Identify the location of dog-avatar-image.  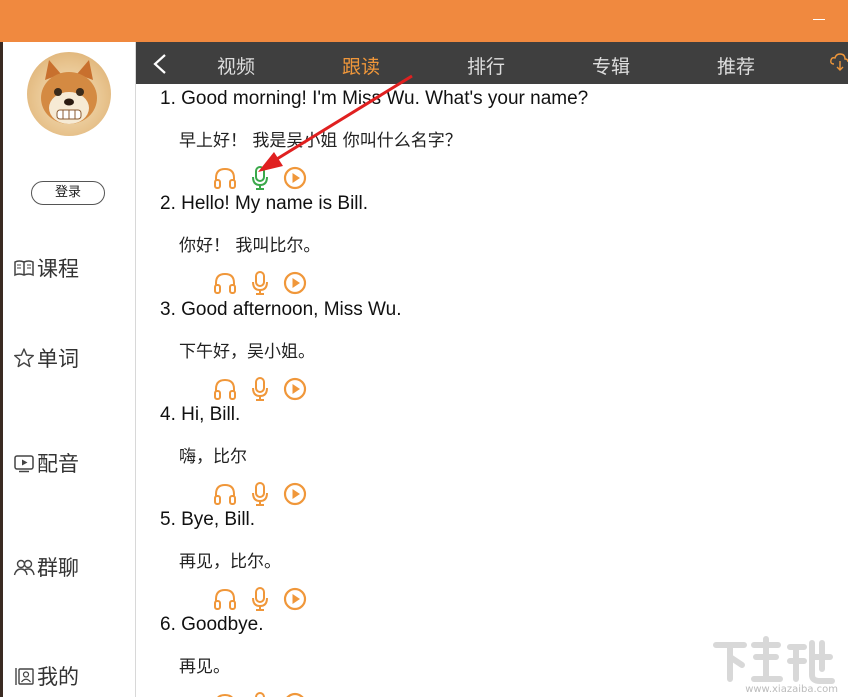
(69, 92).